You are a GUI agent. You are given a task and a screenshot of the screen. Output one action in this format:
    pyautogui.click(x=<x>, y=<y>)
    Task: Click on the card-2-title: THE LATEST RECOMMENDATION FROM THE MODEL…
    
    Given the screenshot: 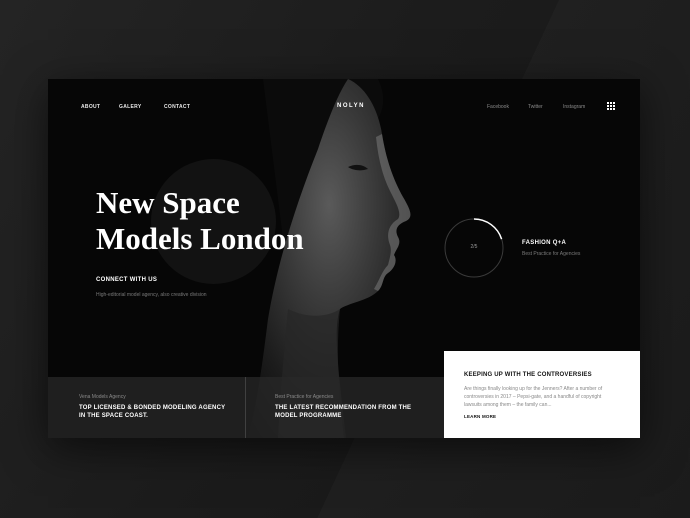 What is the action you would take?
    pyautogui.click(x=350, y=412)
    